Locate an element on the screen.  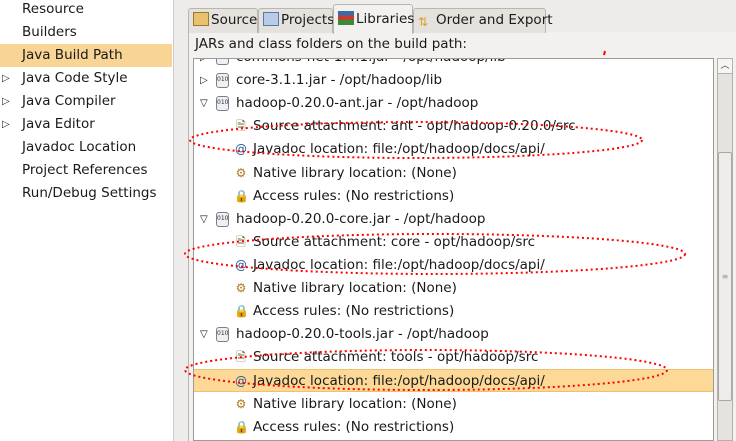
sidebar-item-java-build-path: Java Build Path is located at coordinates (86, 55).